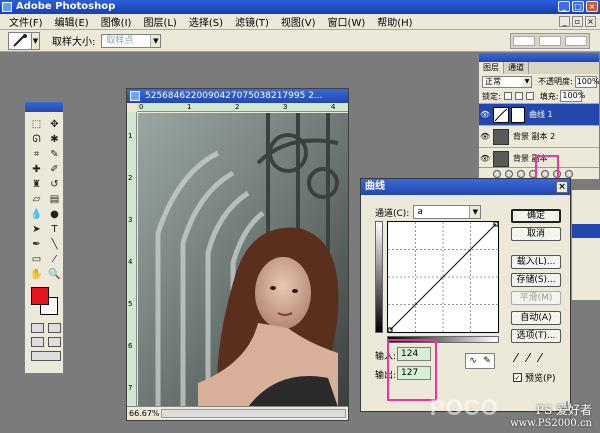  Describe the element at coordinates (585, 245) in the screenshot. I see `side-panel-strip` at that location.